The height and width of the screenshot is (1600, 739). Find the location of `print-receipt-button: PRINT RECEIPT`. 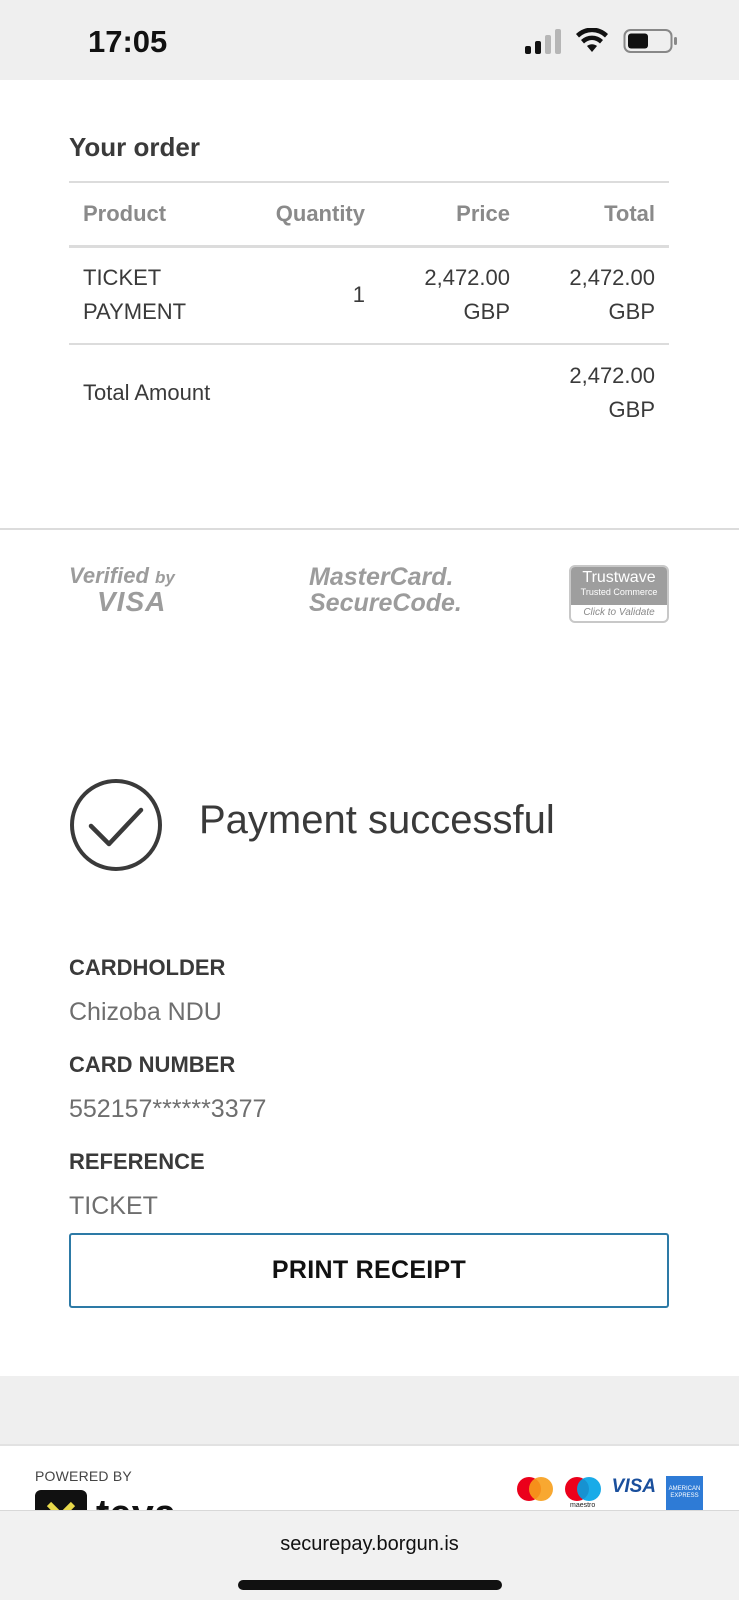

print-receipt-button: PRINT RECEIPT is located at coordinates (369, 1270).